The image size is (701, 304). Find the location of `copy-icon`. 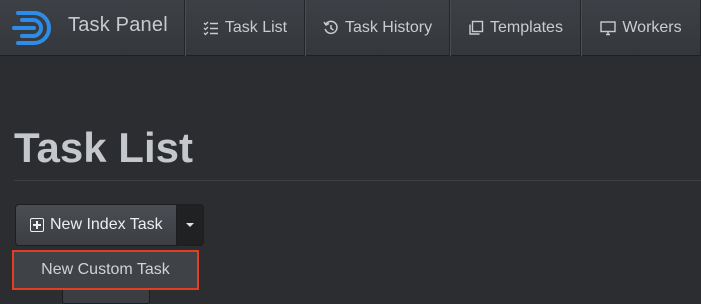

copy-icon is located at coordinates (476, 28).